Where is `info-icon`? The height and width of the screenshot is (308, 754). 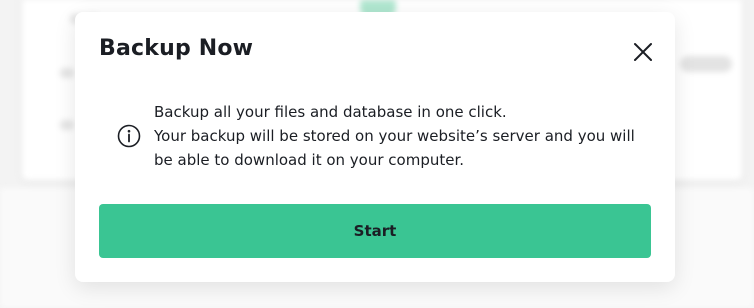
info-icon is located at coordinates (129, 136).